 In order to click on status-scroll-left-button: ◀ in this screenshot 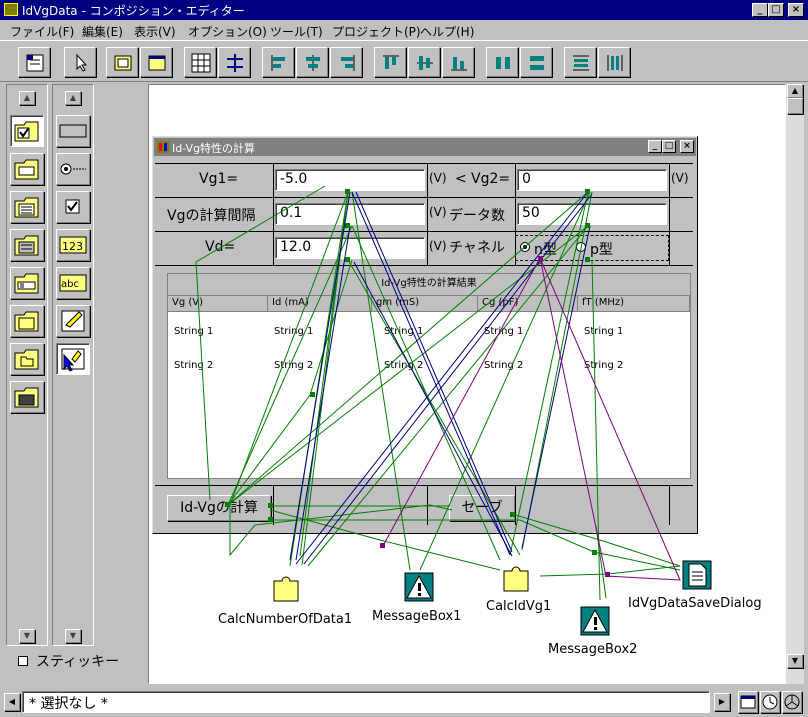, I will do `click(12, 702)`.